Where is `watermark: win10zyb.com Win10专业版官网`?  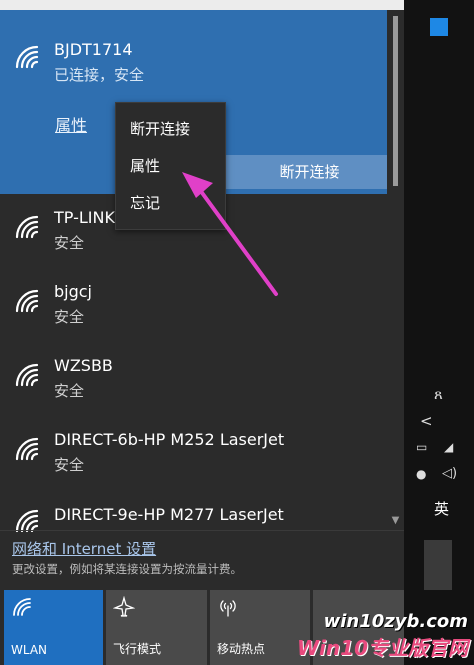 watermark: win10zyb.com Win10专业版官网 is located at coordinates (382, 636).